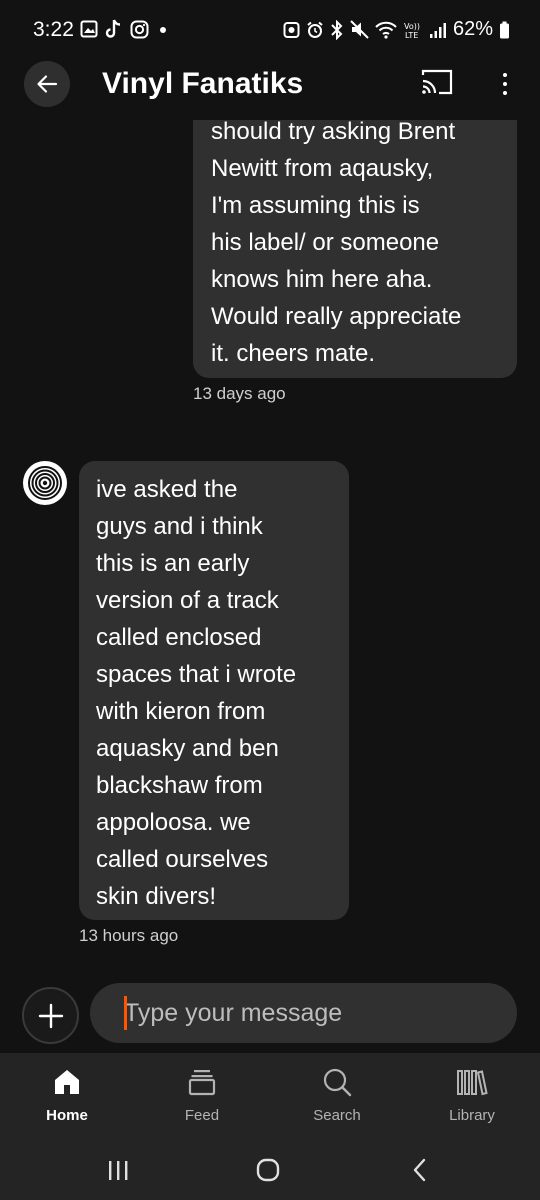 This screenshot has width=540, height=1200. I want to click on nav-item-home: Home, so click(67, 1100).